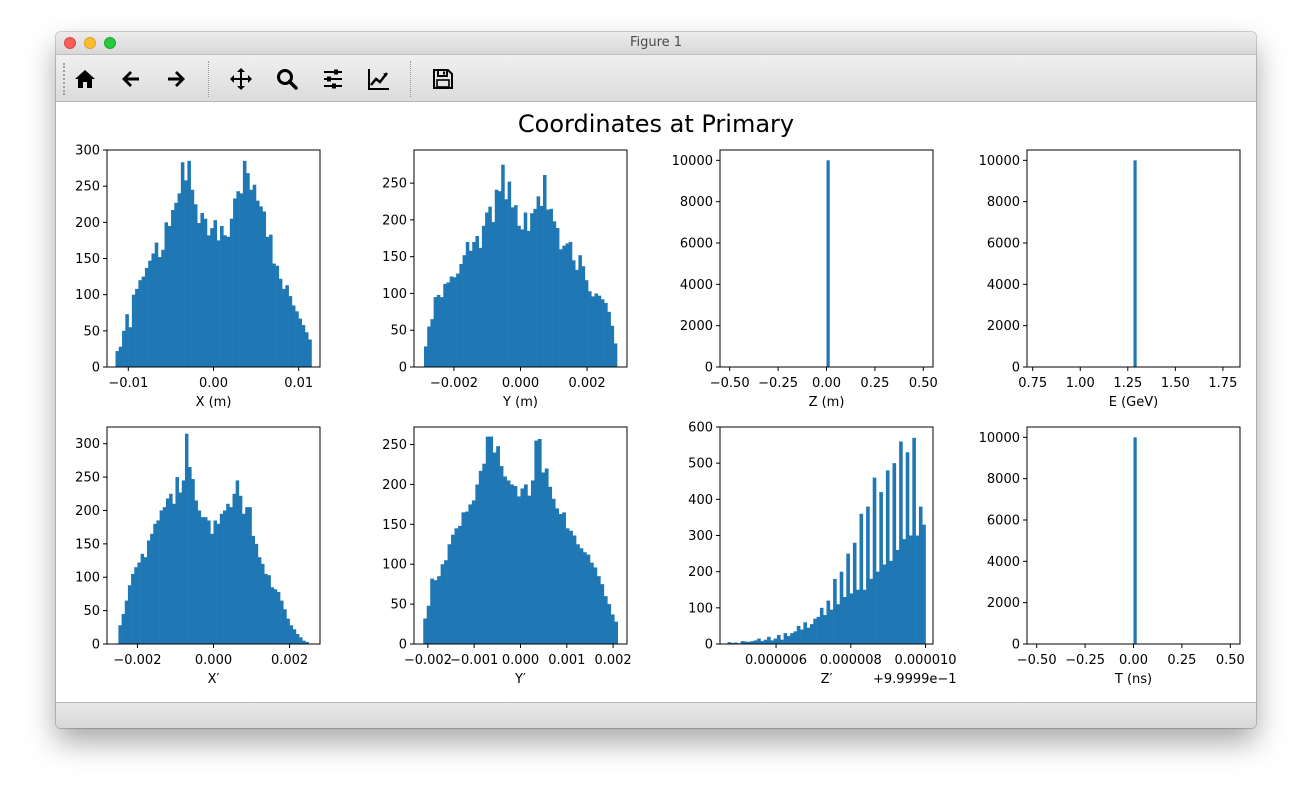  I want to click on y-tick-label: 250, so click(87, 478).